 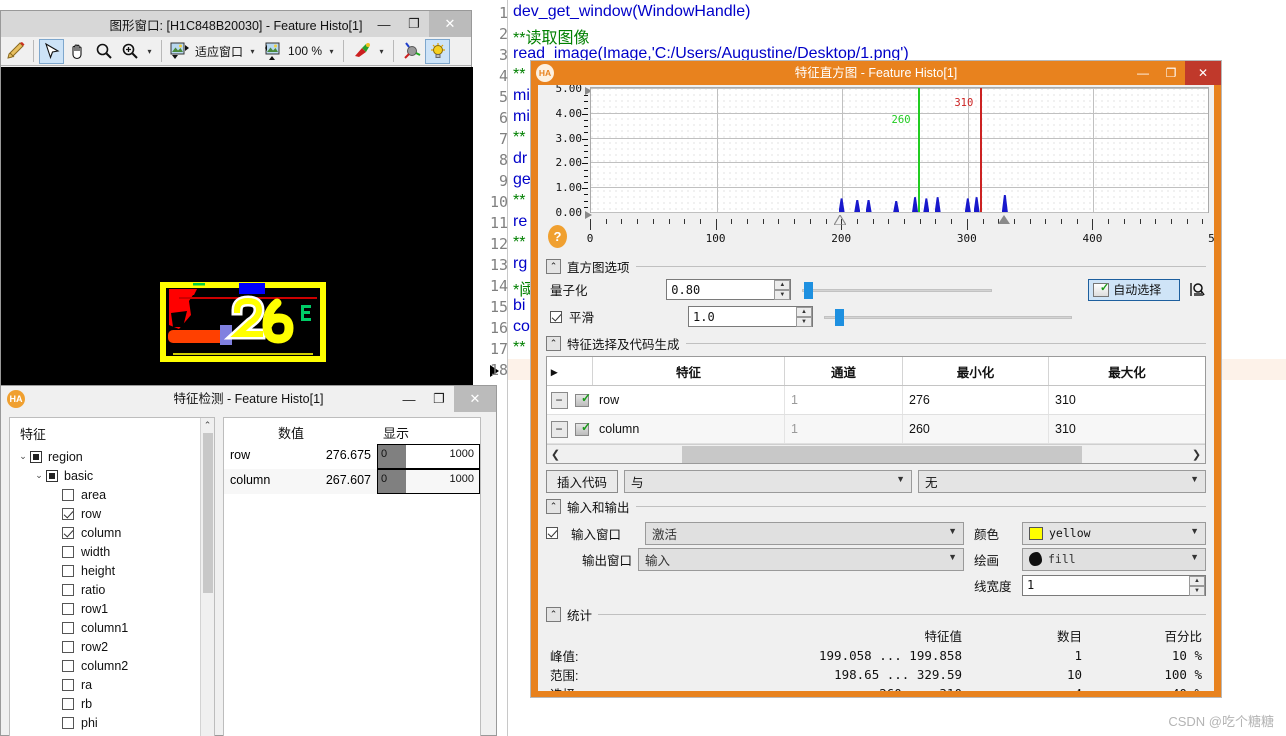 What do you see at coordinates (112, 734) in the screenshot?
I see `tree-item-roundness: roundness` at bounding box center [112, 734].